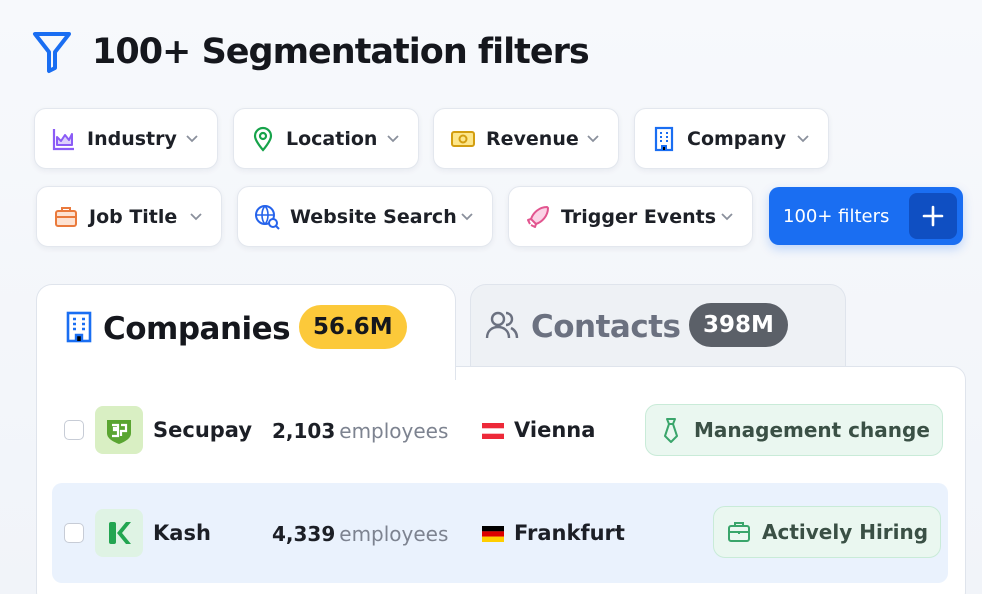  Describe the element at coordinates (353, 327) in the screenshot. I see `companies-count-badge: 56.6M` at that location.